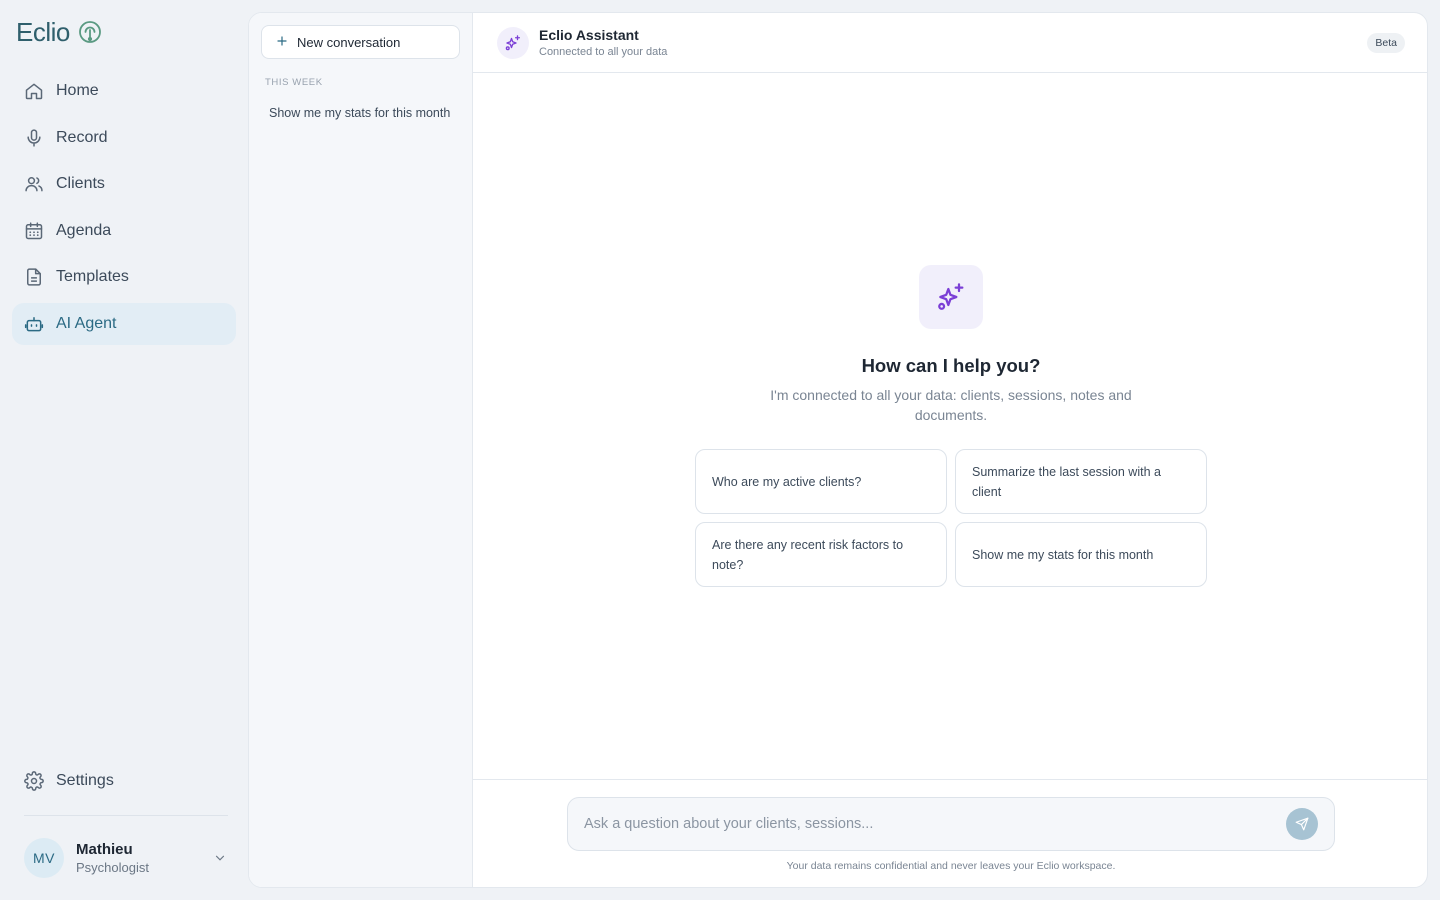  What do you see at coordinates (124, 781) in the screenshot?
I see `nav-item-settings: Settings` at bounding box center [124, 781].